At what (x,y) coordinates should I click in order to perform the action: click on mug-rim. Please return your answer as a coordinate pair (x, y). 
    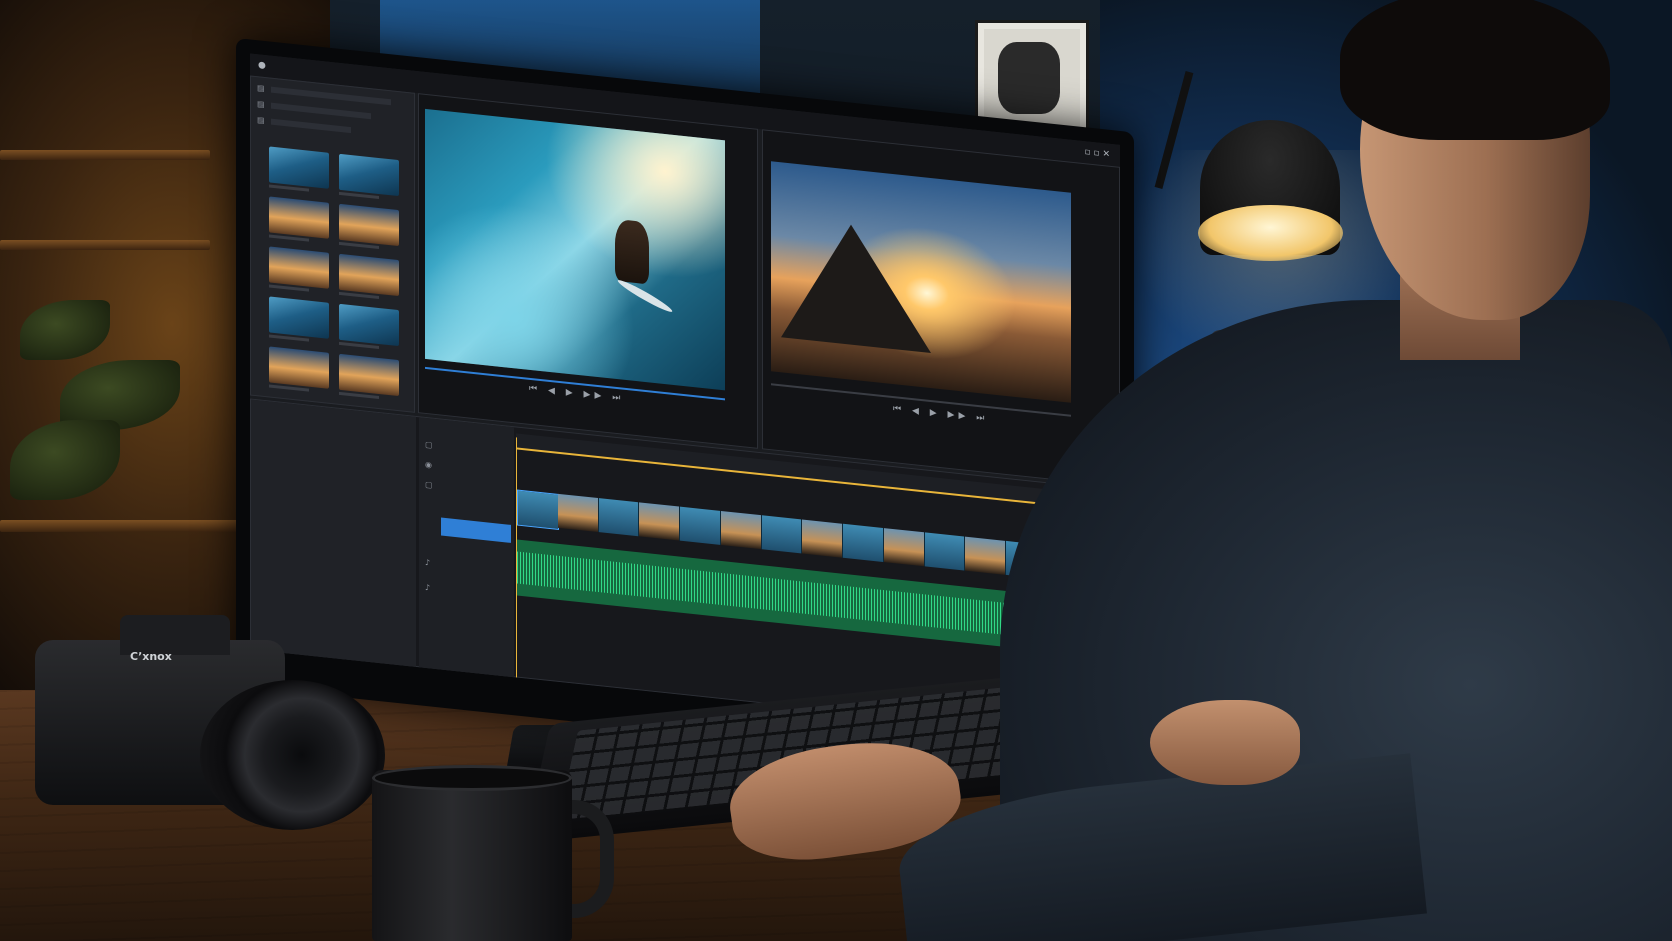
    Looking at the image, I should click on (472, 778).